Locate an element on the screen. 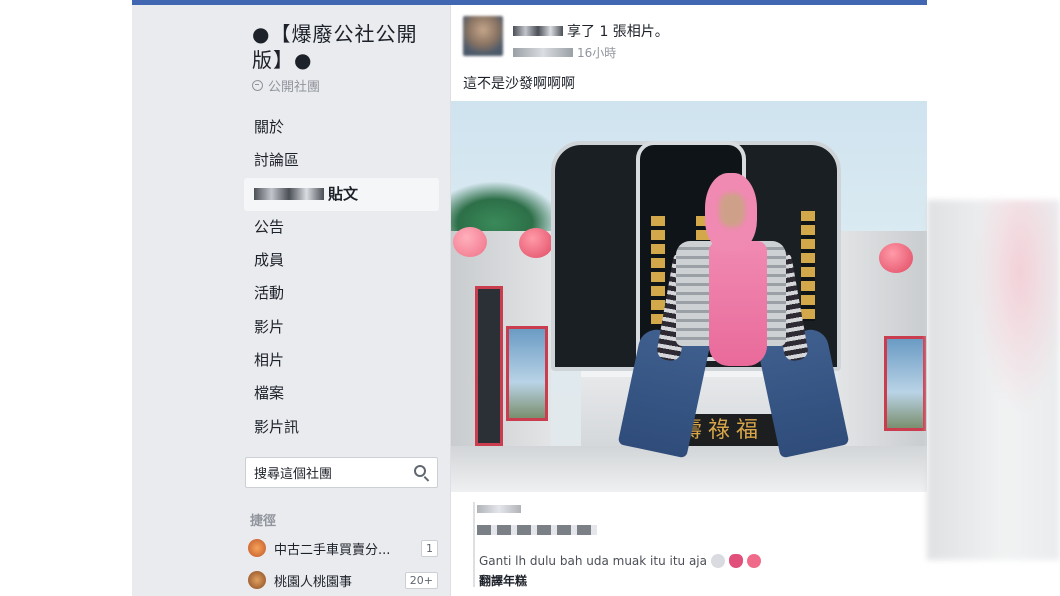 Image resolution: width=1060 pixels, height=596 pixels. nav-item-announcements: 公告 is located at coordinates (341, 227).